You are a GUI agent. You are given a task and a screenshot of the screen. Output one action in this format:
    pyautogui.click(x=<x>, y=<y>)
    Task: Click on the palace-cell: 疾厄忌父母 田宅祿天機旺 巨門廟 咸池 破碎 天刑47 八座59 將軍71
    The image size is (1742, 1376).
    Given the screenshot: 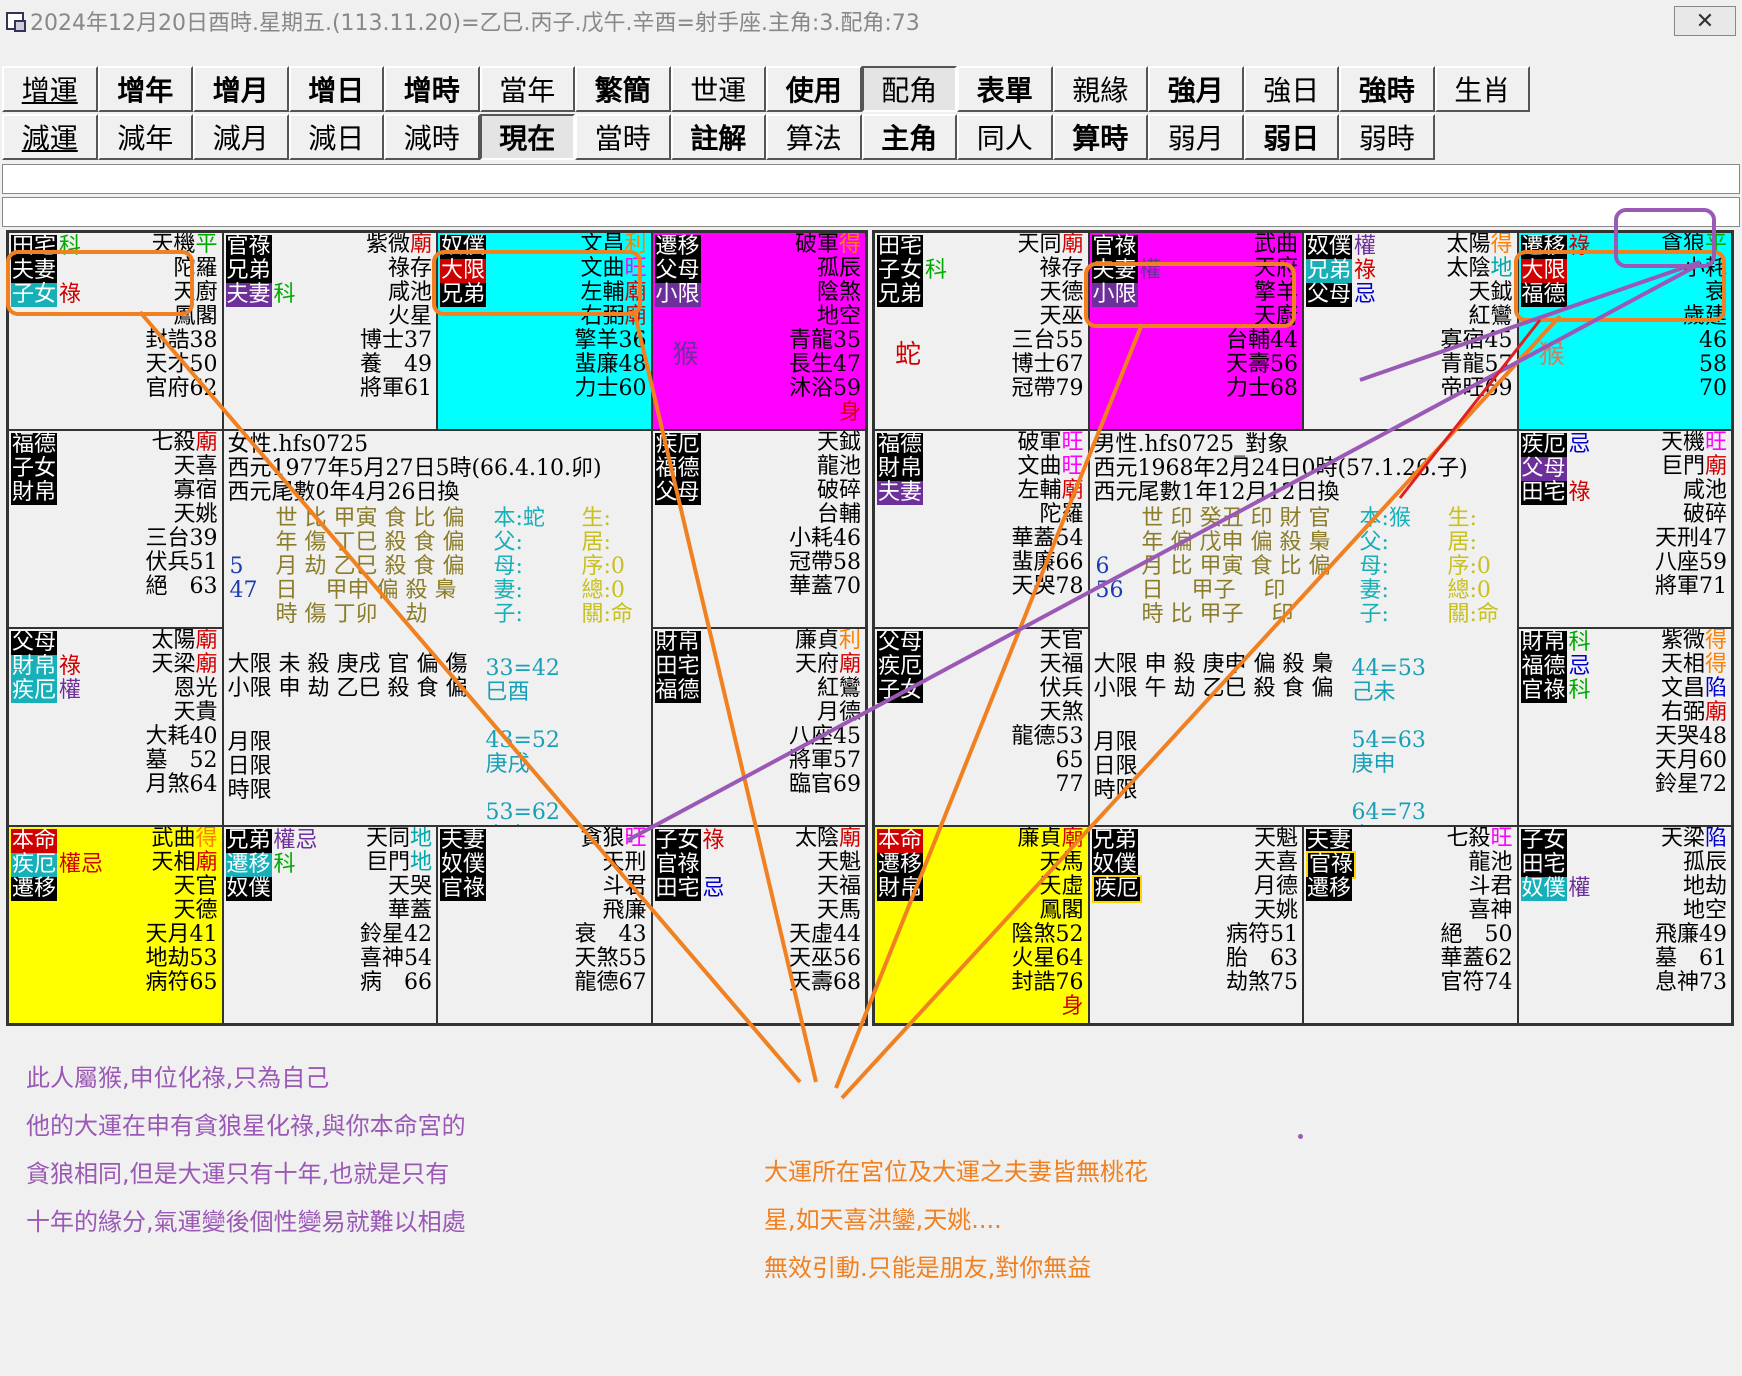 What is the action you would take?
    pyautogui.click(x=1624, y=529)
    